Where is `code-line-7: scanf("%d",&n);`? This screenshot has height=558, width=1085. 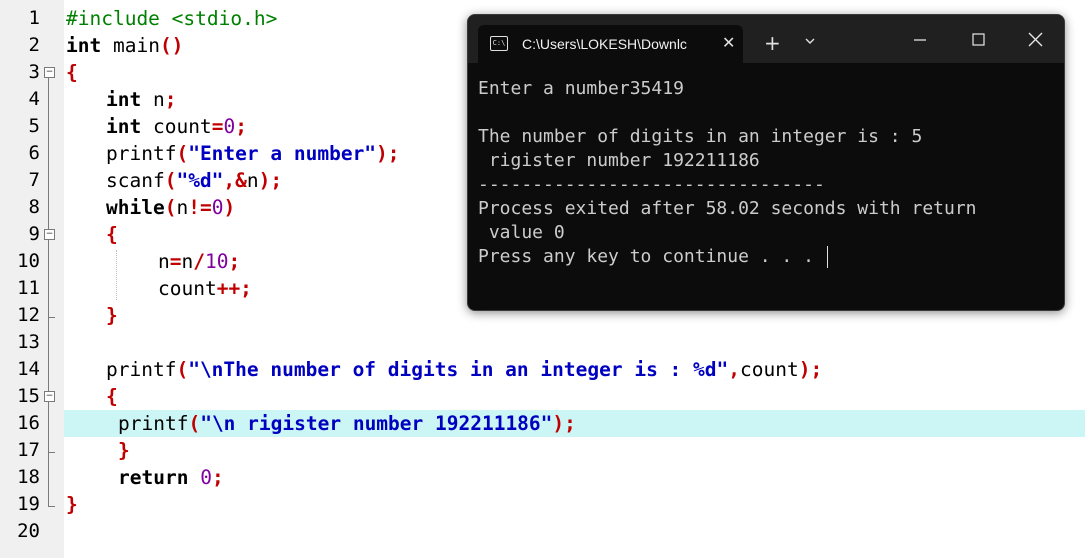 code-line-7: scanf("%d",&n); is located at coordinates (194, 180).